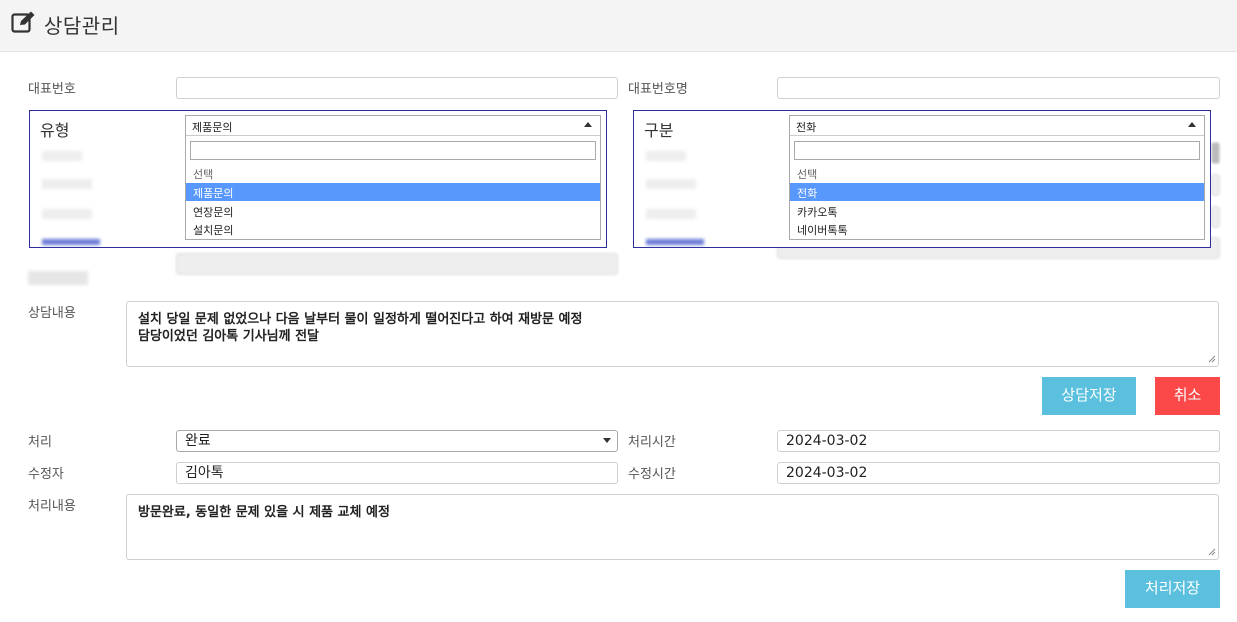 The image size is (1237, 622). I want to click on caret-down-icon, so click(607, 440).